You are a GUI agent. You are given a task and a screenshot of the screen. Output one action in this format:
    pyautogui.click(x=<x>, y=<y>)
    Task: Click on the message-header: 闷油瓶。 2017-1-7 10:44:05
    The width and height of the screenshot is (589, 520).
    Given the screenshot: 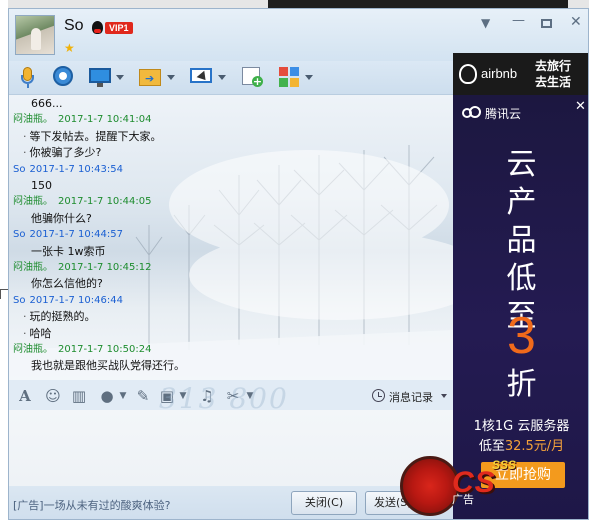 What is the action you would take?
    pyautogui.click(x=82, y=202)
    